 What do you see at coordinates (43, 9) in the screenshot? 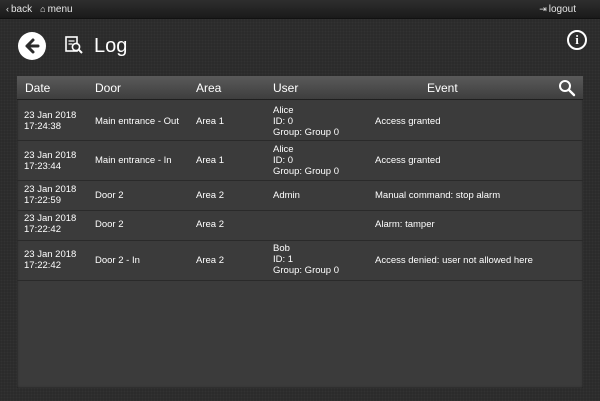
I see `home-icon: ⌂` at bounding box center [43, 9].